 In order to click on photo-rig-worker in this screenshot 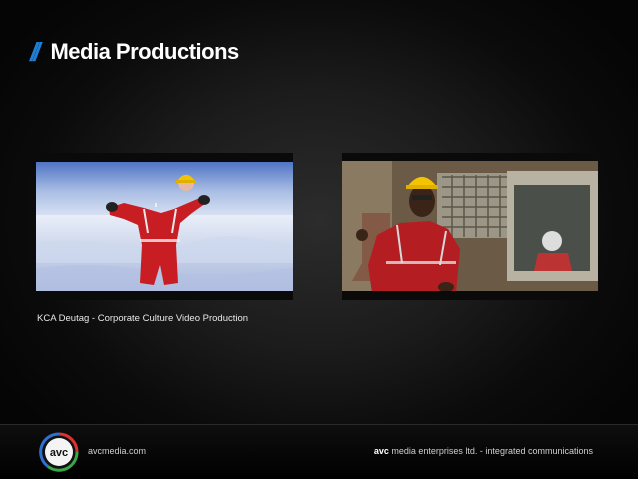, I will do `click(470, 226)`.